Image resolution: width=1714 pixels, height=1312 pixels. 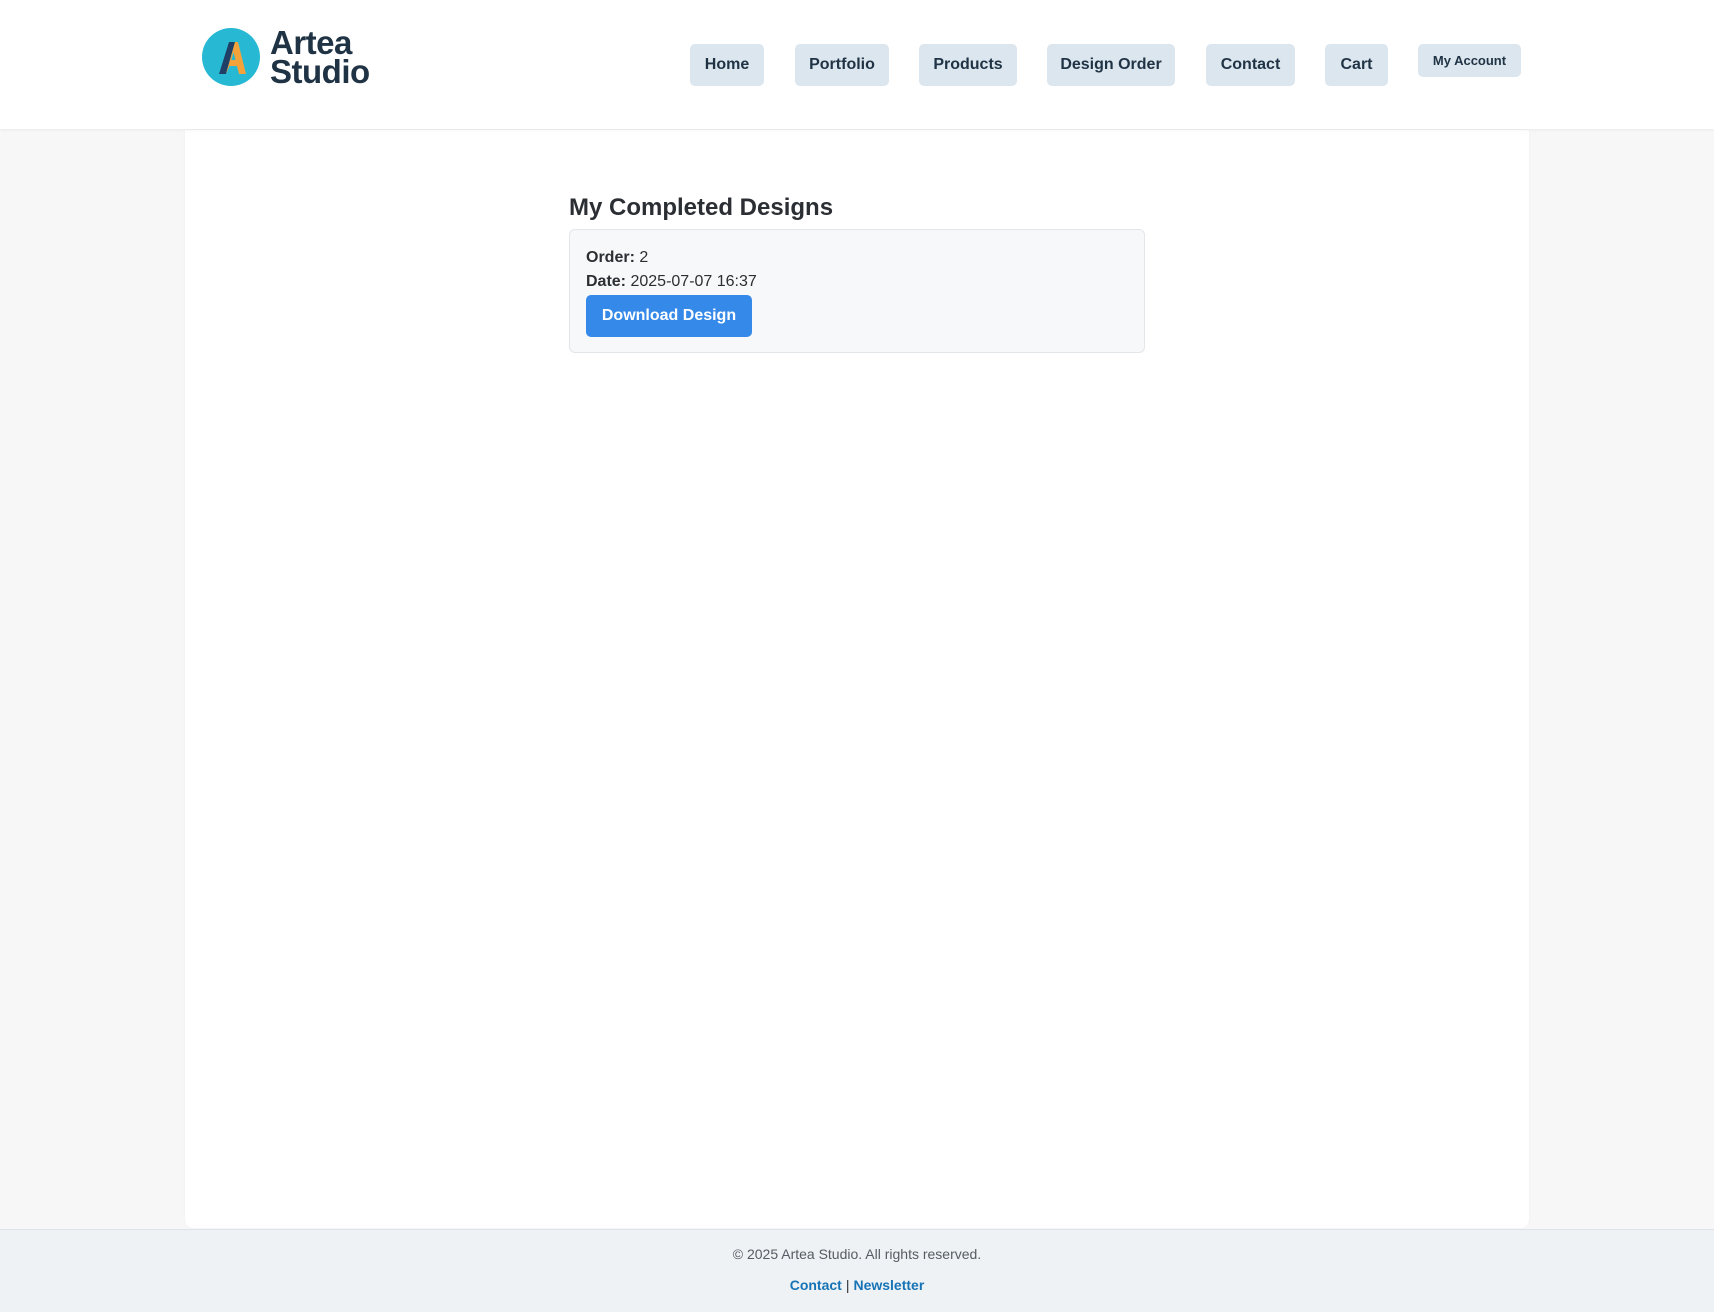 I want to click on logo: Artea Studio, so click(x=286, y=58).